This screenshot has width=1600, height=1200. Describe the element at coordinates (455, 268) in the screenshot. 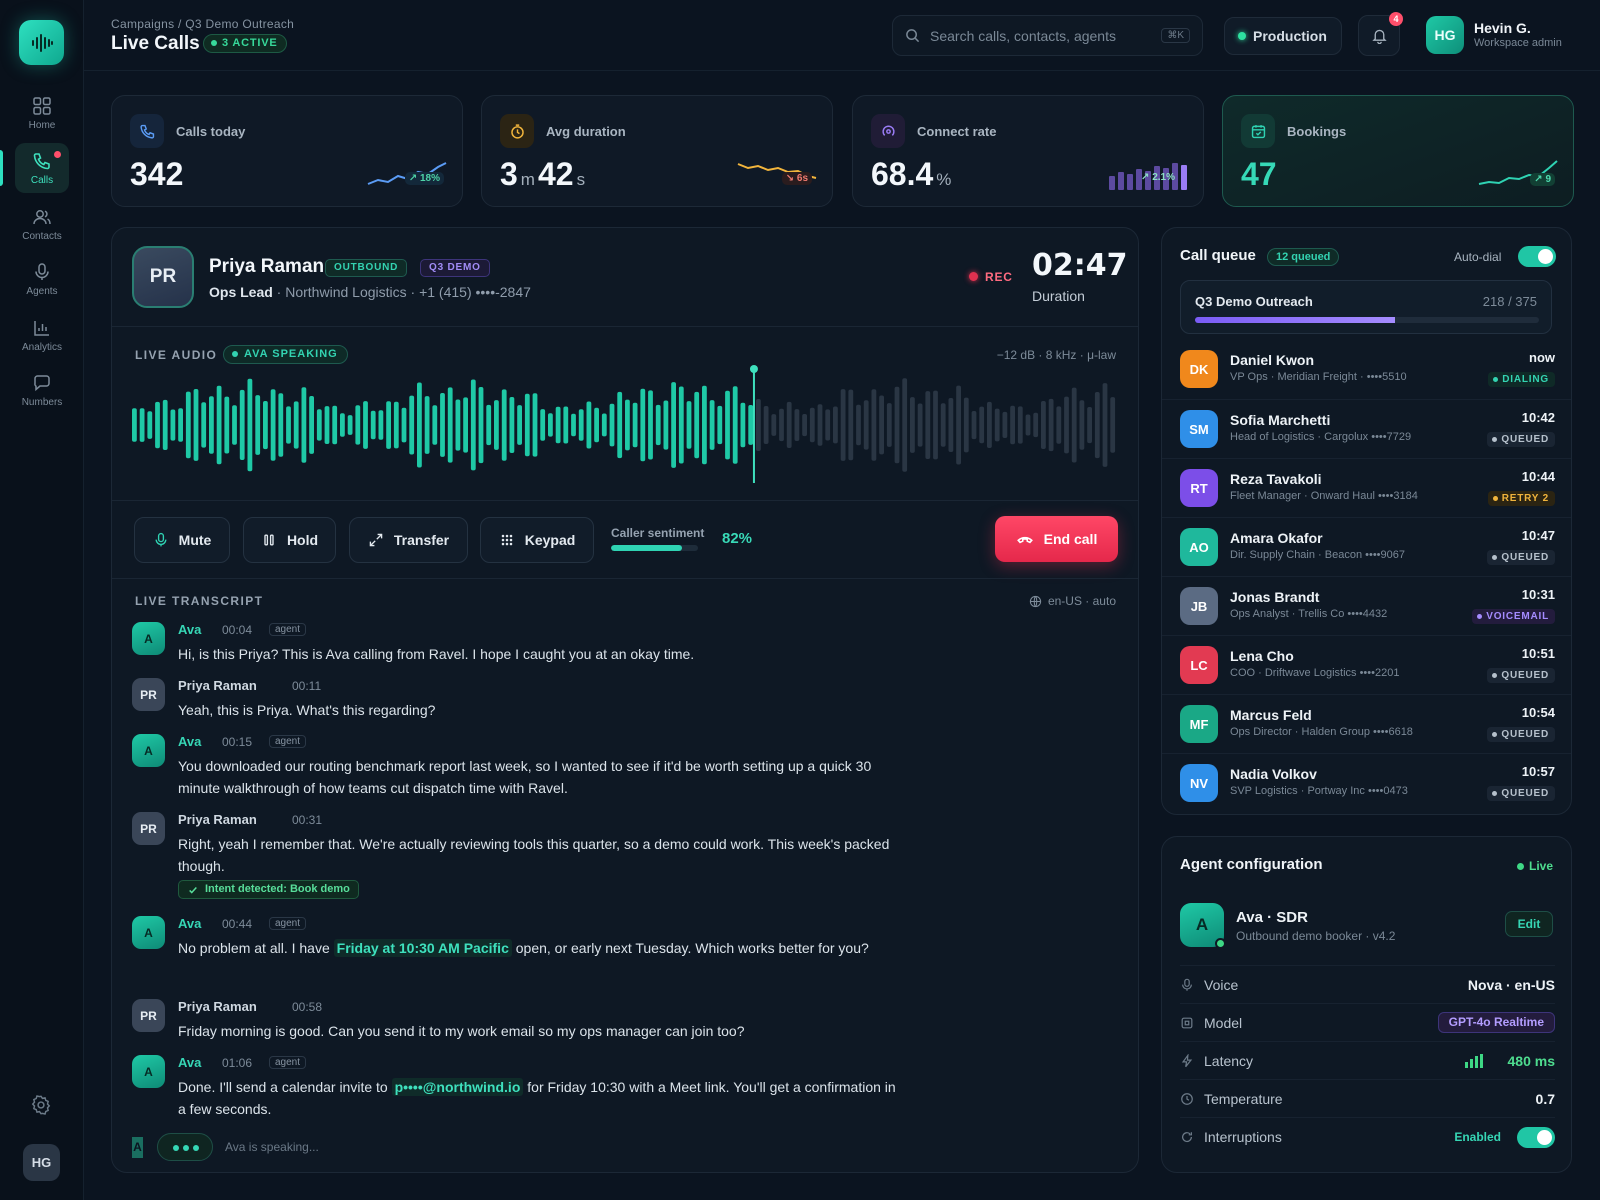

I see `campaign-tag: Q3 DEMO` at that location.